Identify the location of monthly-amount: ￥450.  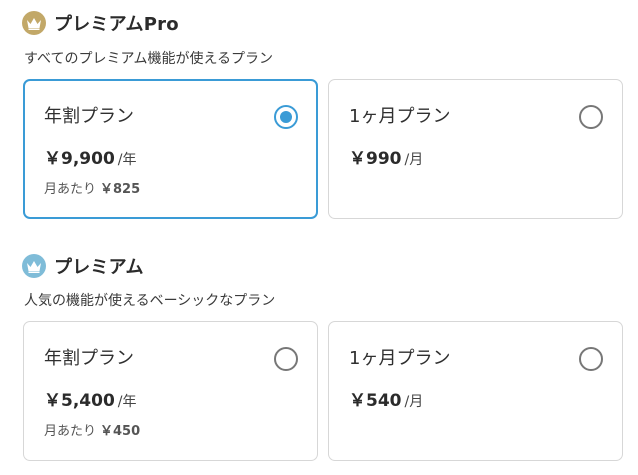
(120, 431).